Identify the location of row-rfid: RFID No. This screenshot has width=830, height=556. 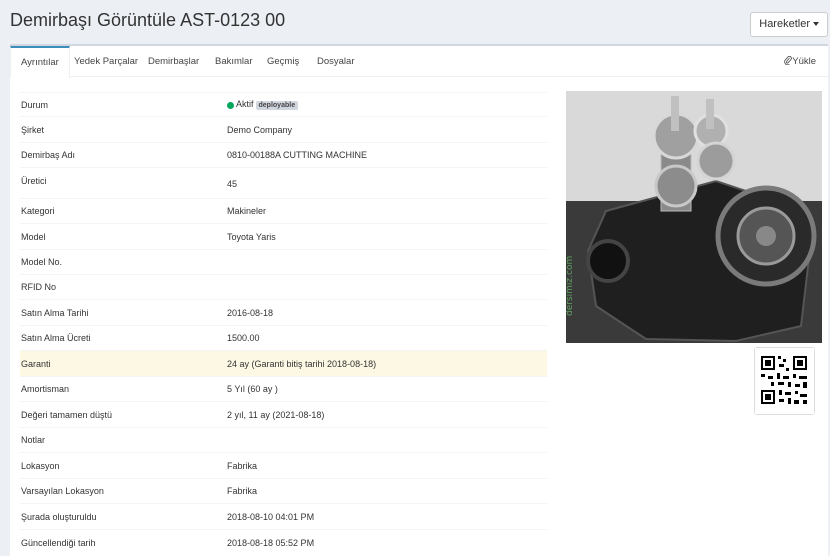
(283, 286).